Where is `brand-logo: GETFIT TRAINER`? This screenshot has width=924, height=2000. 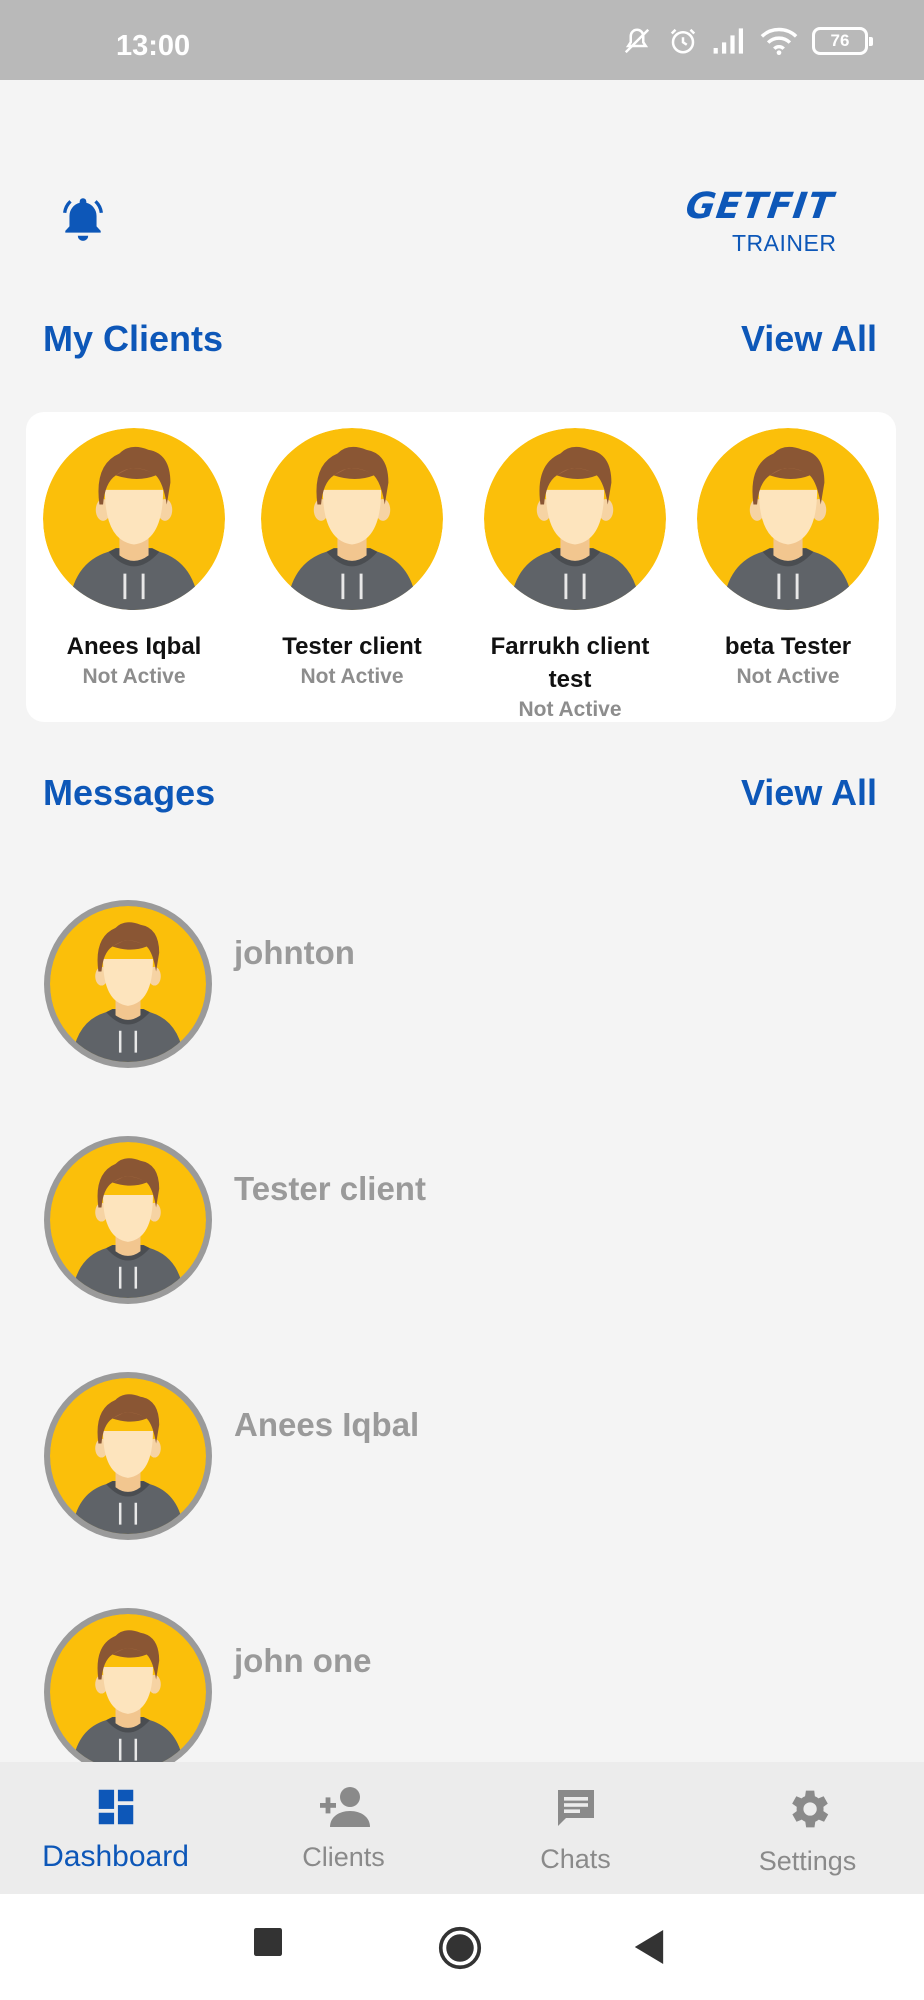 brand-logo: GETFIT TRAINER is located at coordinates (759, 223).